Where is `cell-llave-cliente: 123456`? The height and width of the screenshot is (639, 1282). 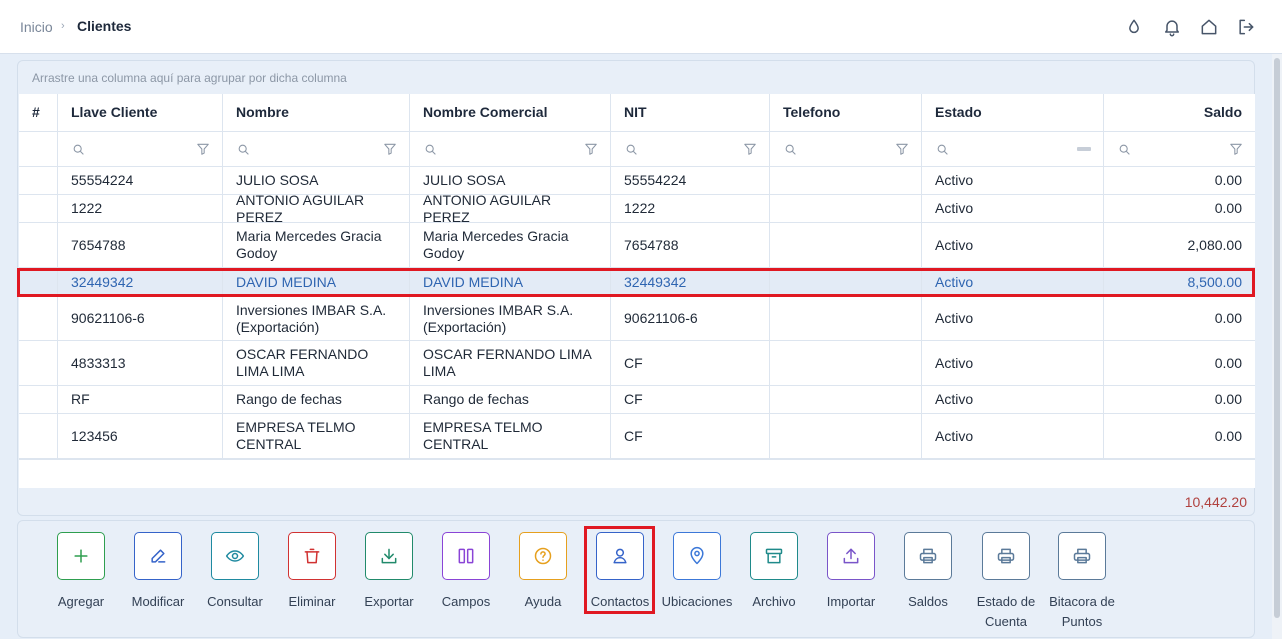
cell-llave-cliente: 123456 is located at coordinates (140, 436).